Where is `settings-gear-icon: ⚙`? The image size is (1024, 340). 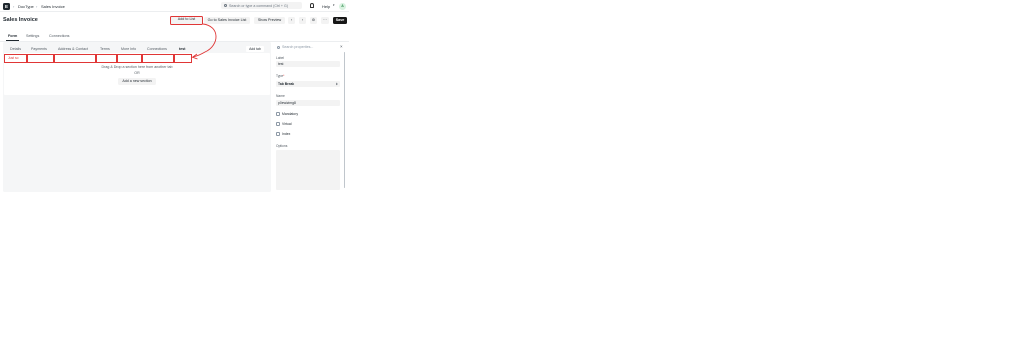 settings-gear-icon: ⚙ is located at coordinates (313, 20).